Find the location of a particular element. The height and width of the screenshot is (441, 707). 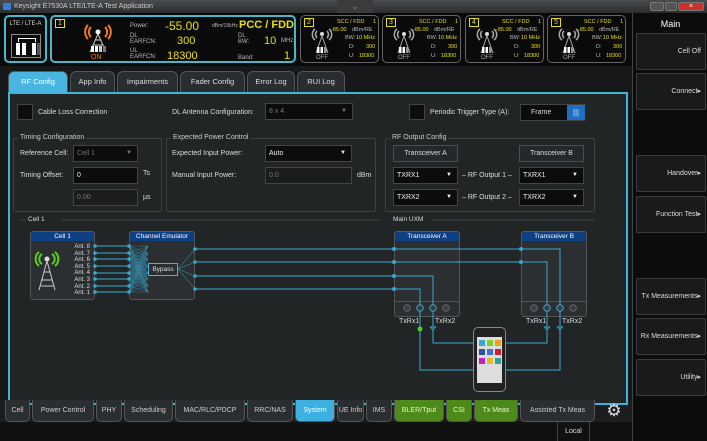

trx-b-txrx2-label: TxRx2 is located at coordinates (572, 321).